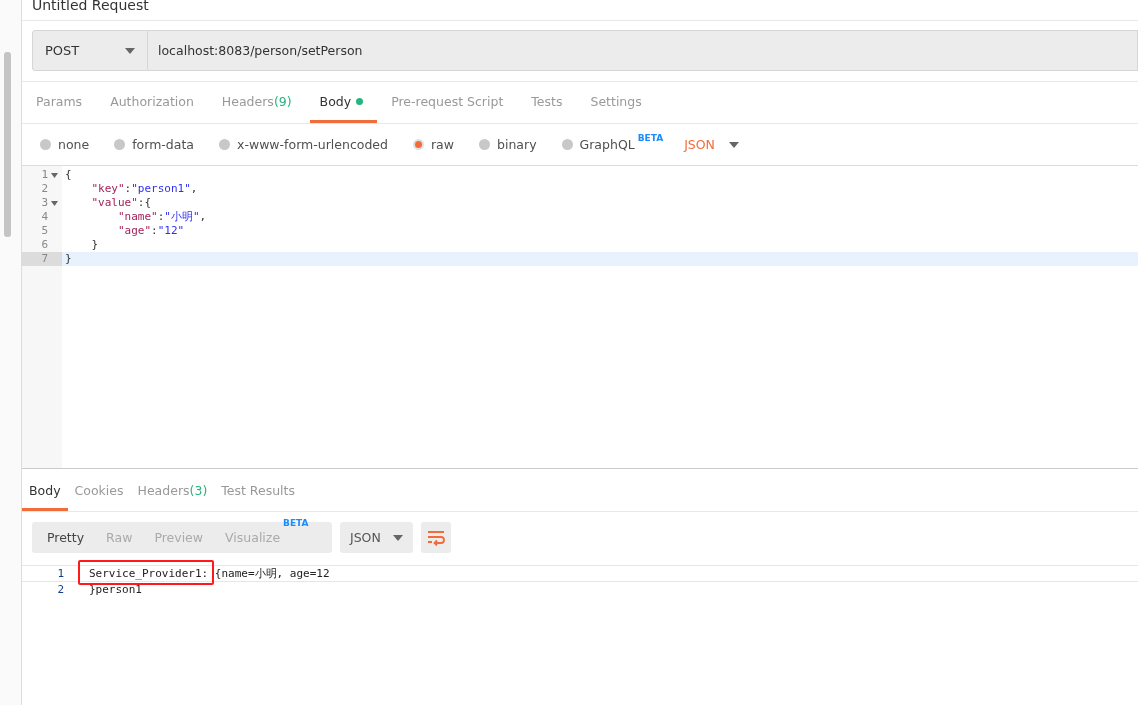 The image size is (1138, 705). What do you see at coordinates (161, 217) in the screenshot?
I see `code-line: "name":"小明",` at bounding box center [161, 217].